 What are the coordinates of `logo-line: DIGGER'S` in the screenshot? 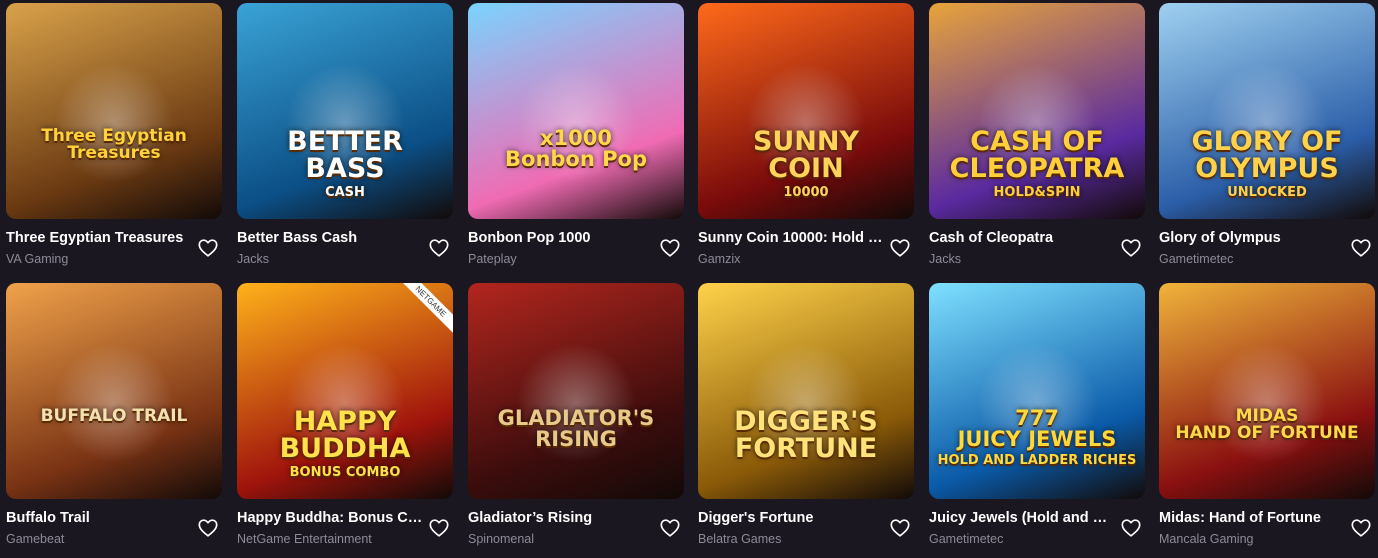 It's located at (806, 422).